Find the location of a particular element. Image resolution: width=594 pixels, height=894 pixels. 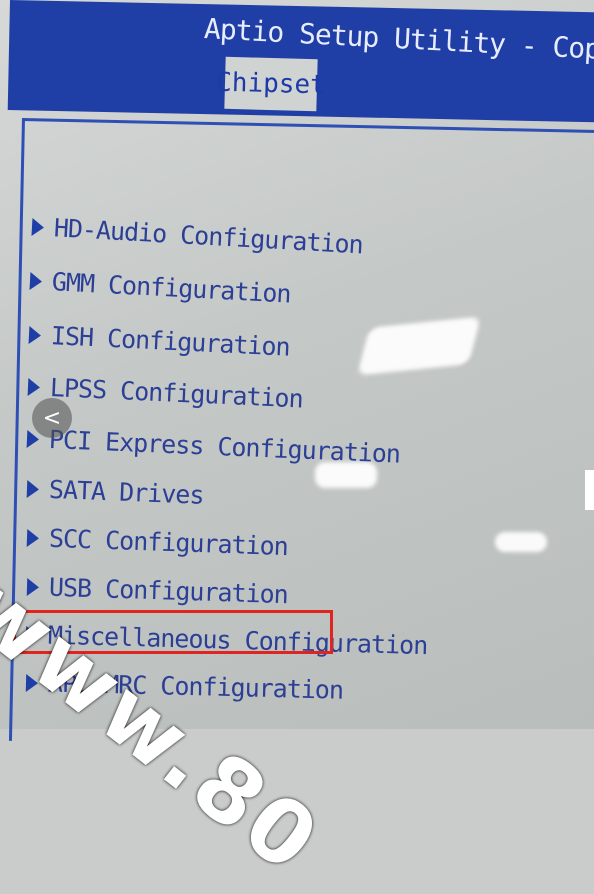

menu-item-label: SATA Drives is located at coordinates (126, 492).